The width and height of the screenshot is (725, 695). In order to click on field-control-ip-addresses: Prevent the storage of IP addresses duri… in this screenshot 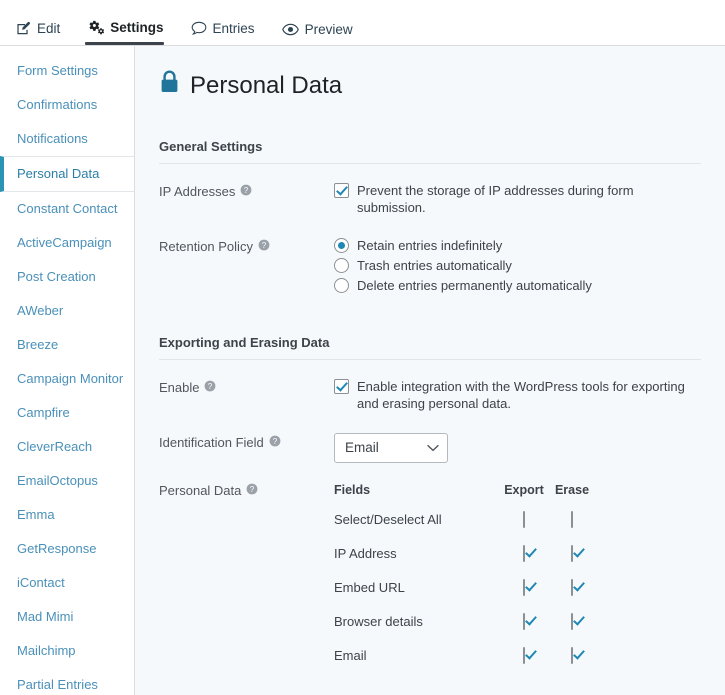, I will do `click(517, 200)`.